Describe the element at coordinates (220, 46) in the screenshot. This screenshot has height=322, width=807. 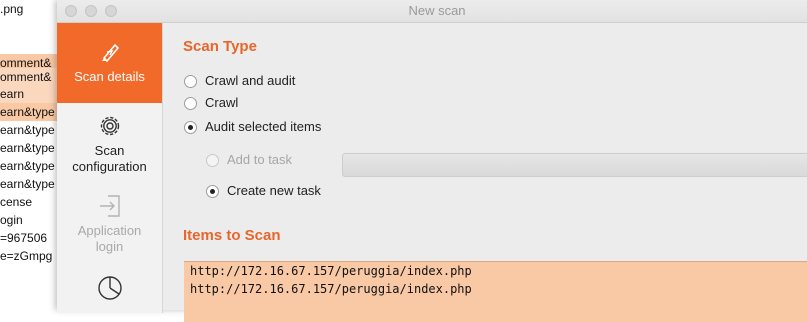
I see `scan-type-title: Scan Type` at that location.